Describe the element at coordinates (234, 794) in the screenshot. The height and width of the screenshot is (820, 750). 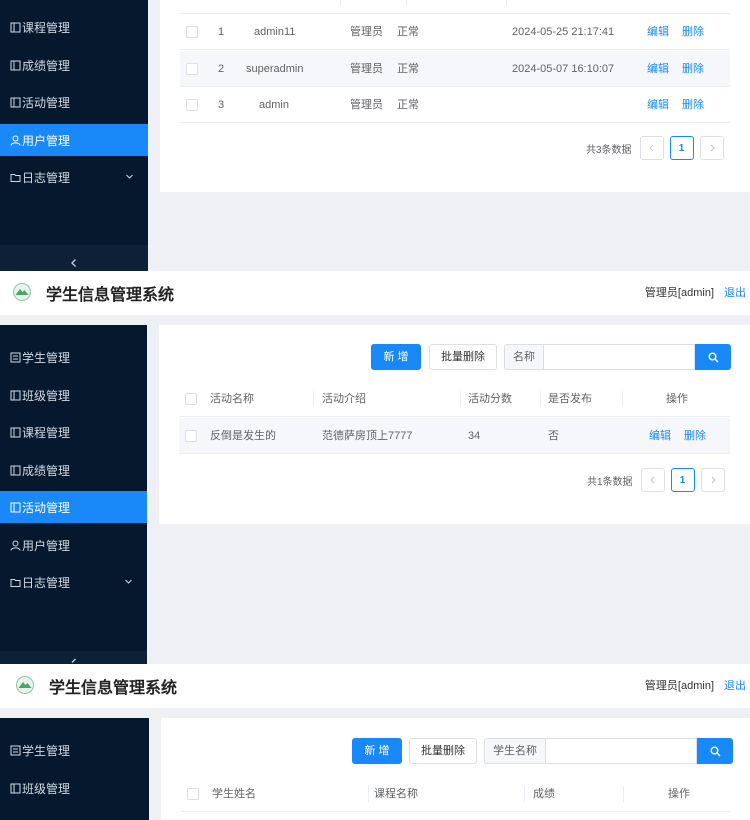
I see `column-header-student-name: 学生姓名` at that location.